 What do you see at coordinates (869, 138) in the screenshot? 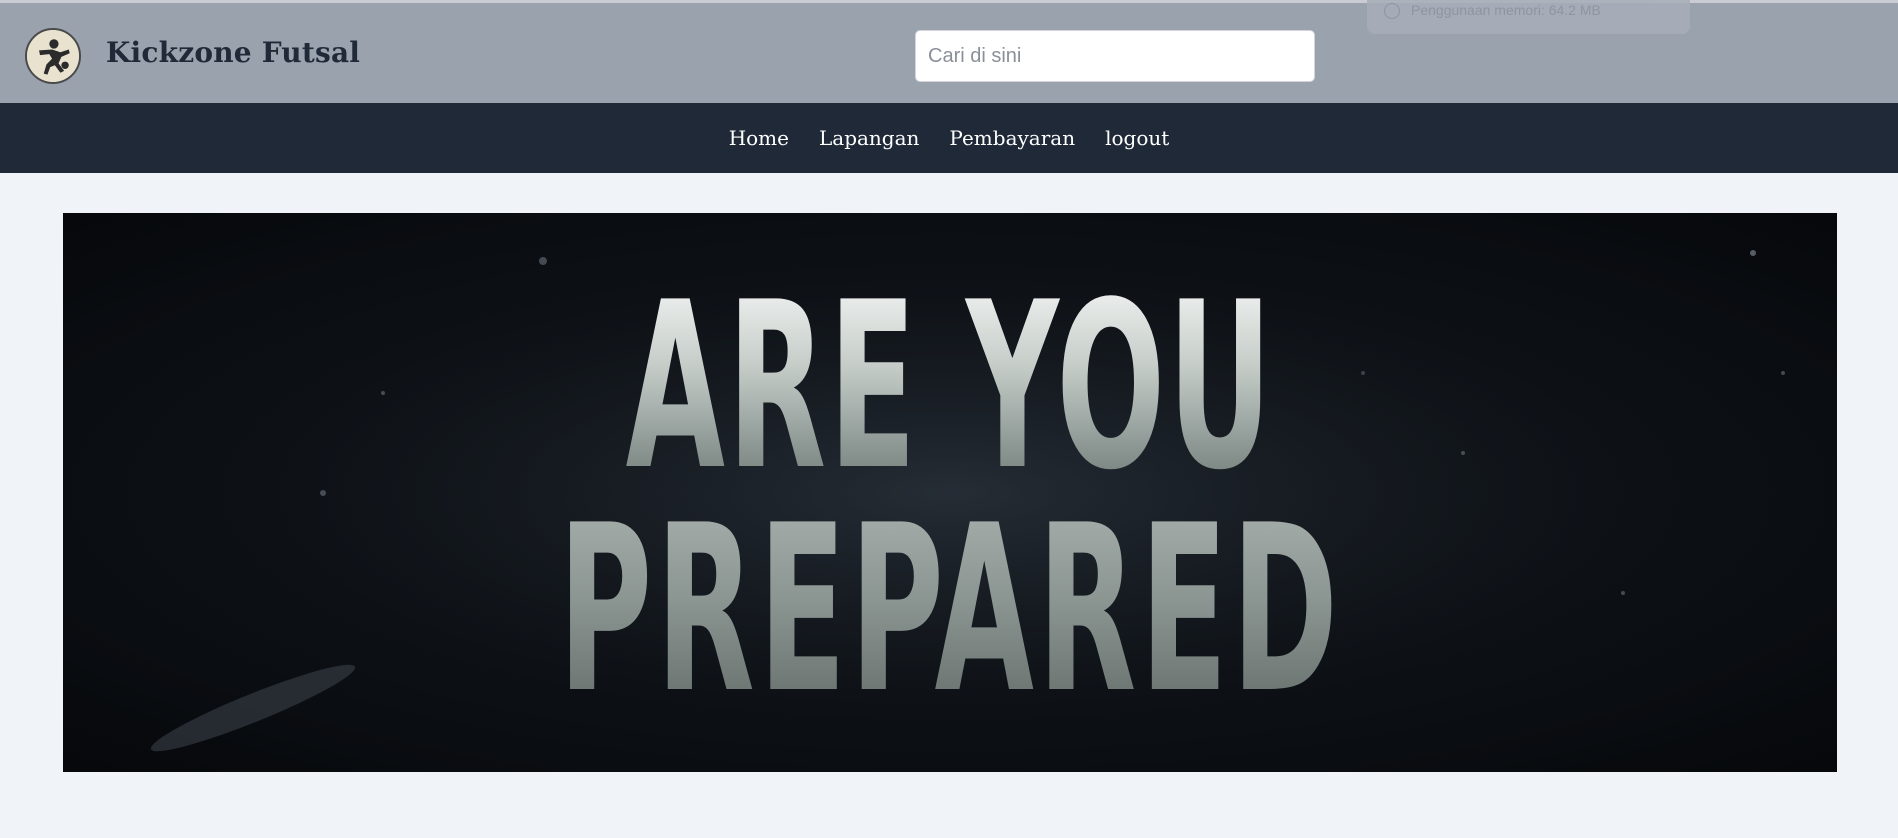
I see `nav-lapangan: Lapangan` at bounding box center [869, 138].